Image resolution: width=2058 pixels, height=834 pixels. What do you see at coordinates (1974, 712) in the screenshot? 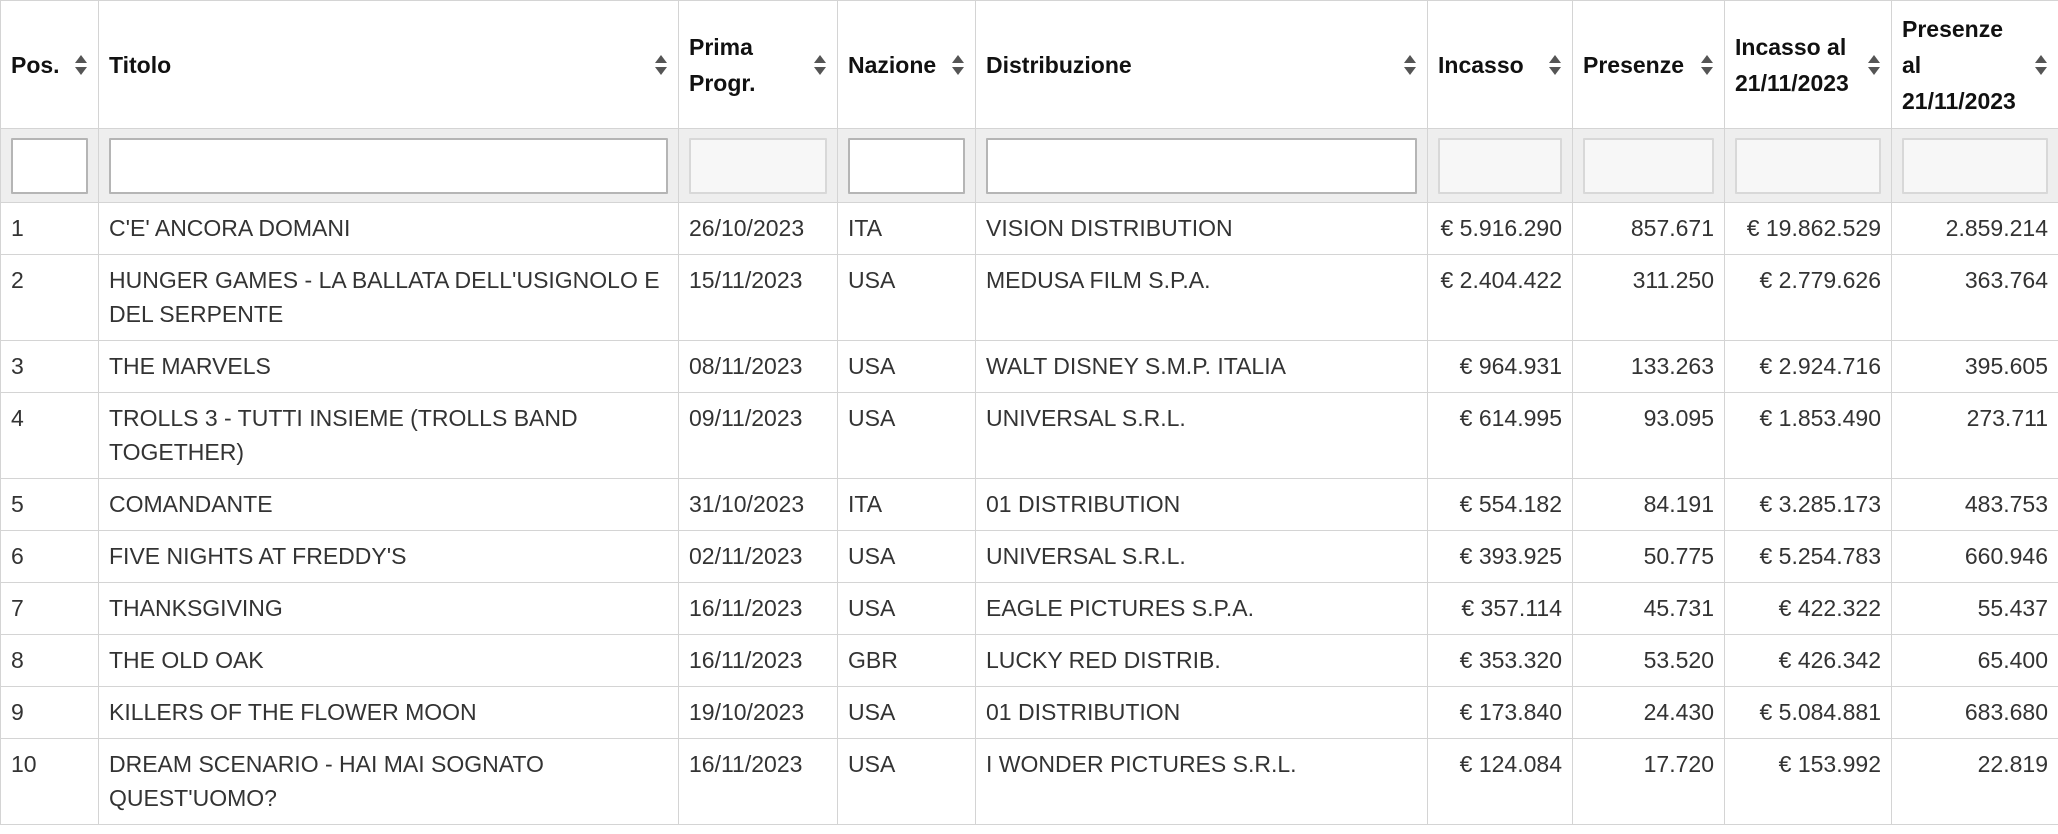
I see `cell-presenze-al: 683.680` at bounding box center [1974, 712].